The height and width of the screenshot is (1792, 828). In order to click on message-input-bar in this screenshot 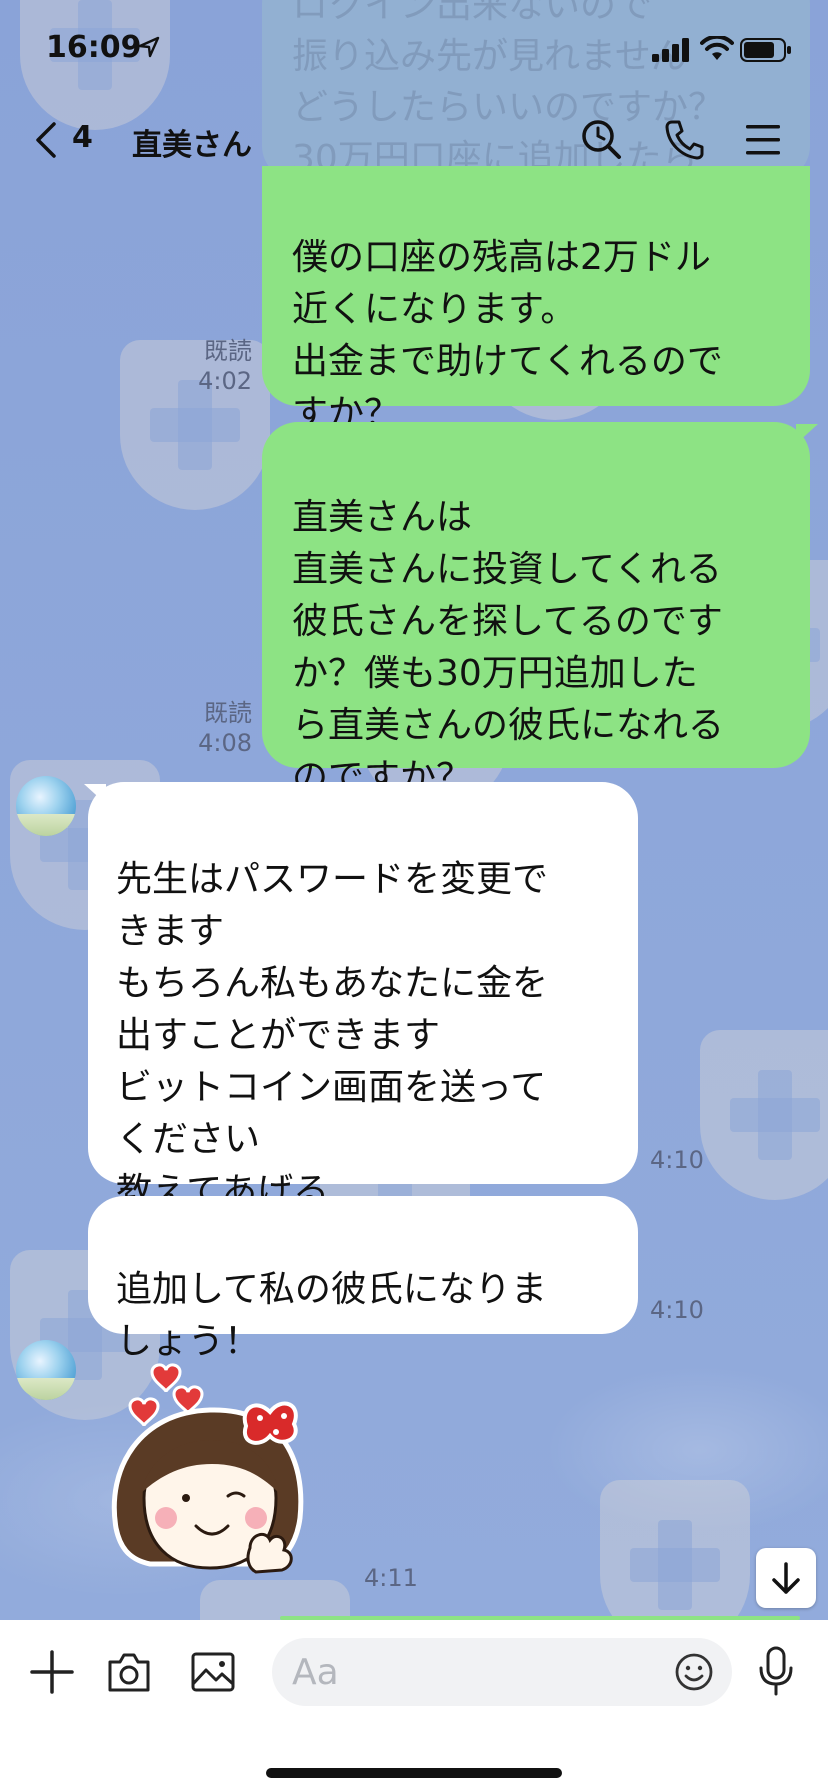, I will do `click(414, 1706)`.